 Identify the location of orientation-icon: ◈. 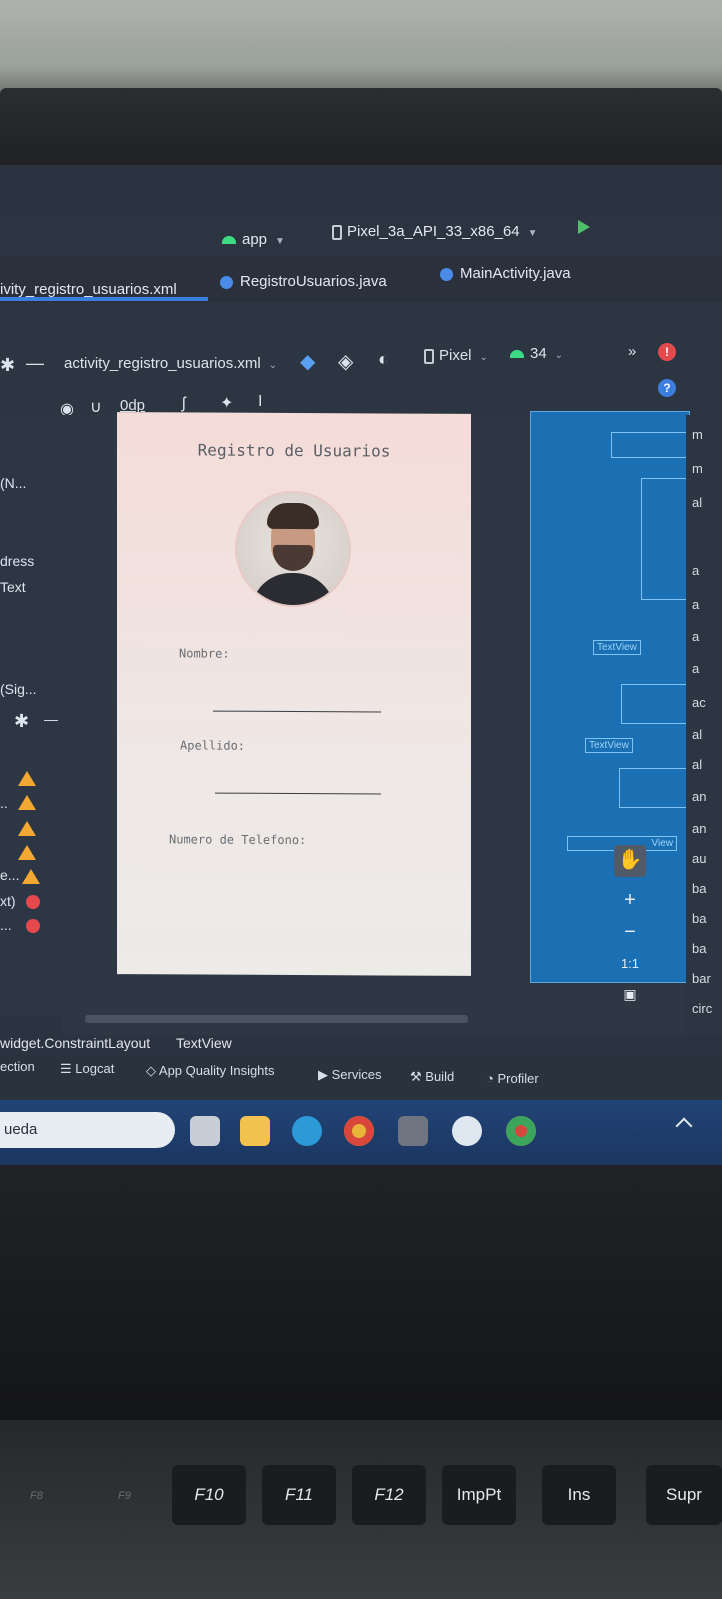
(345, 361).